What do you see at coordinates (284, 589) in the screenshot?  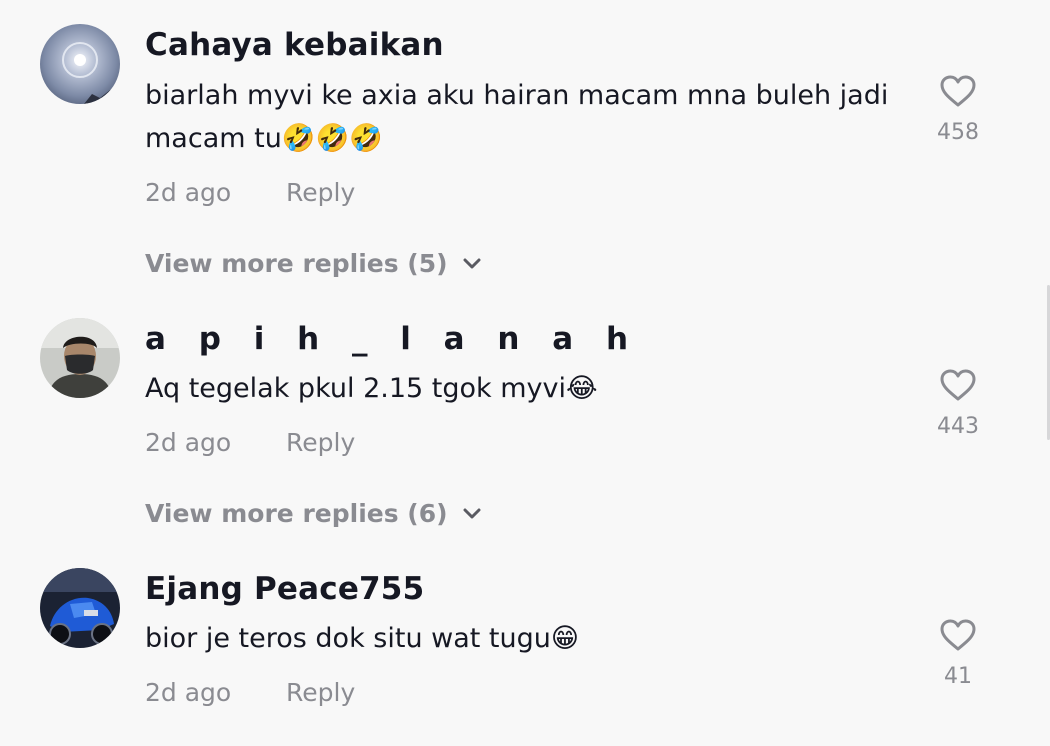 I see `comment-username: Ejang Peace755` at bounding box center [284, 589].